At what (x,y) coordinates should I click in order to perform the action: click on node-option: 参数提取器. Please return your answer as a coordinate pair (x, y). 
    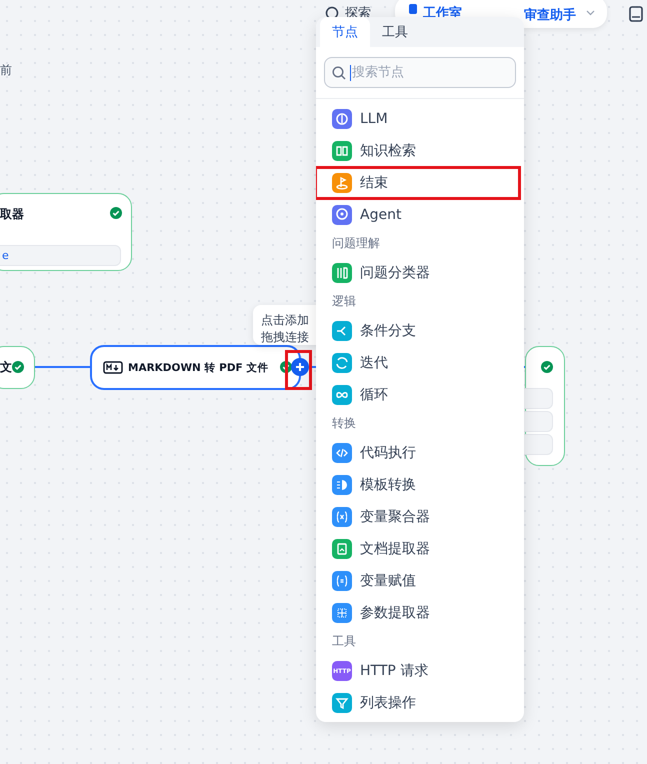
    Looking at the image, I should click on (420, 613).